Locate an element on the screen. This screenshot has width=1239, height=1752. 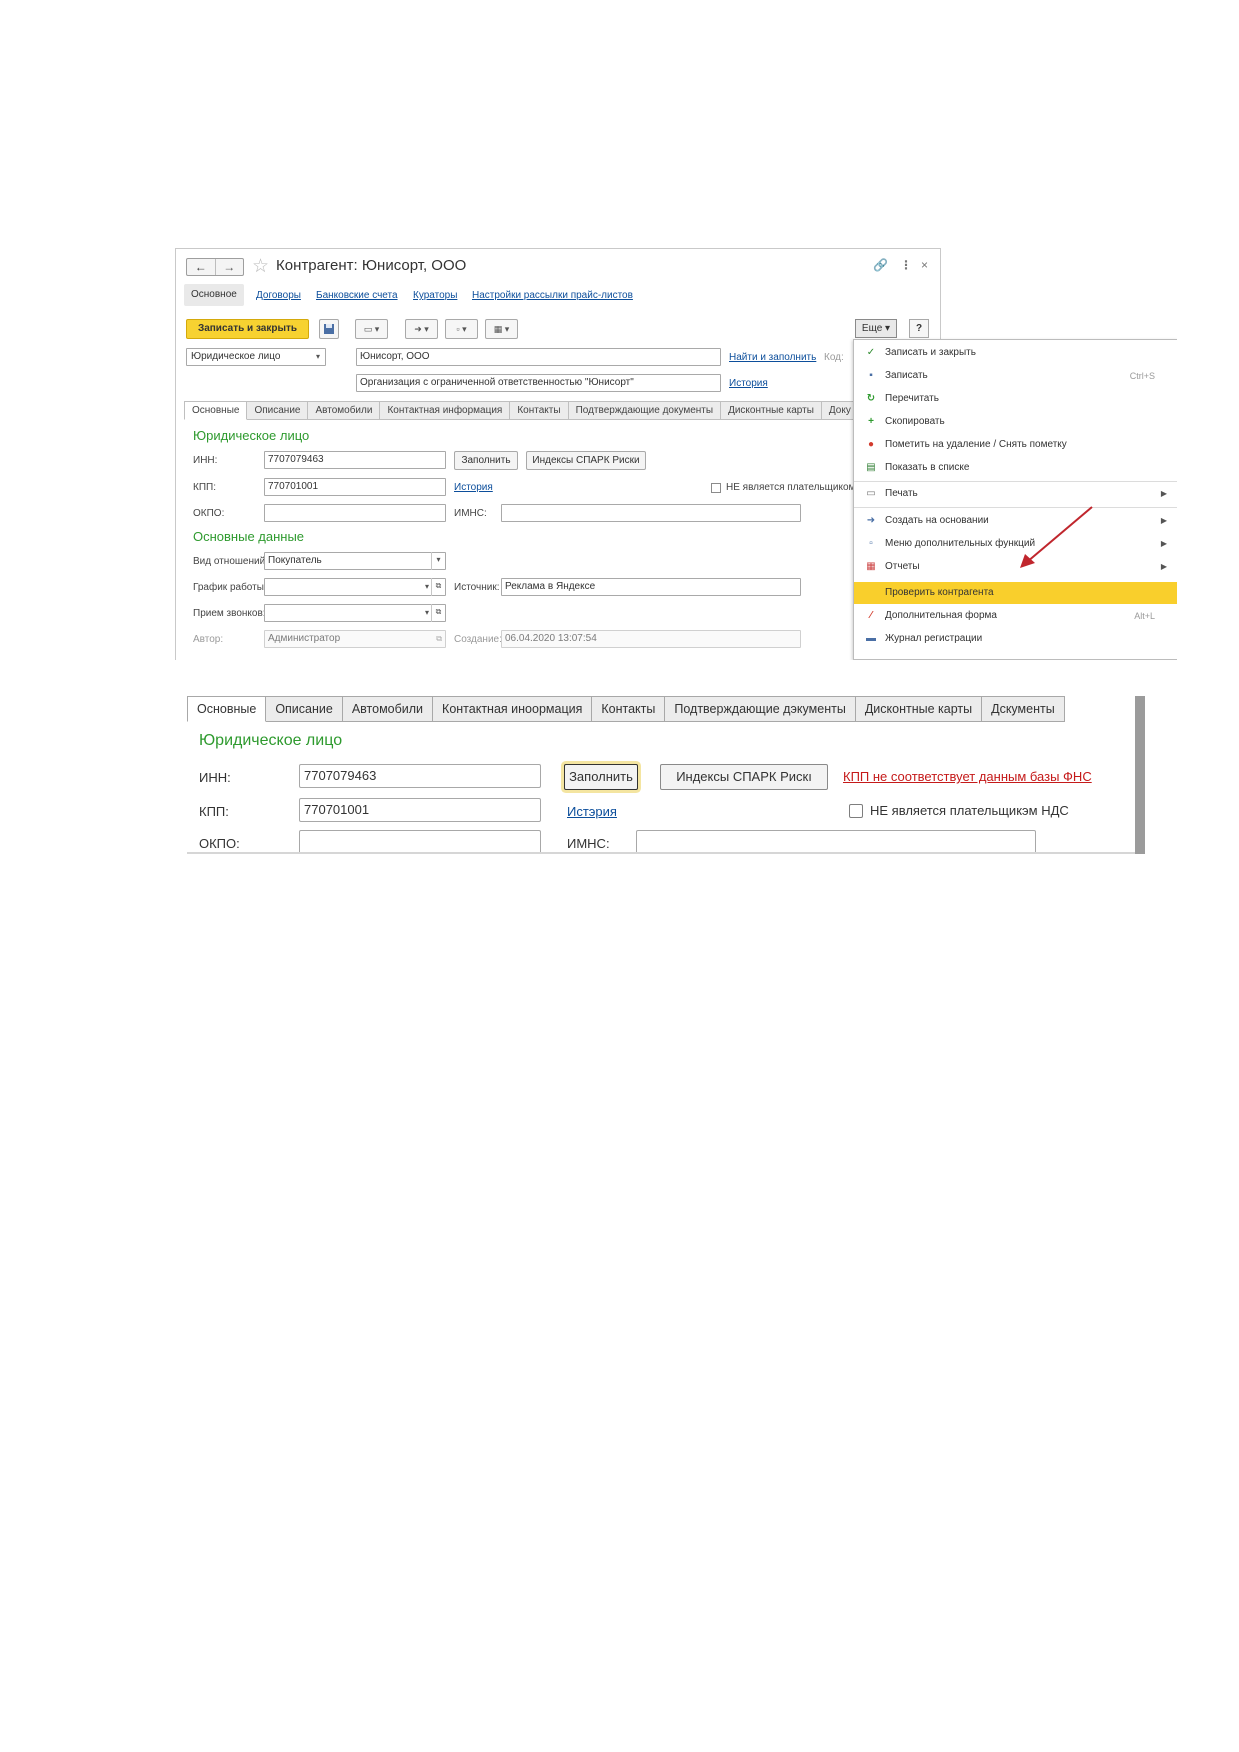
printer-icon: ▭ is located at coordinates (871, 493).